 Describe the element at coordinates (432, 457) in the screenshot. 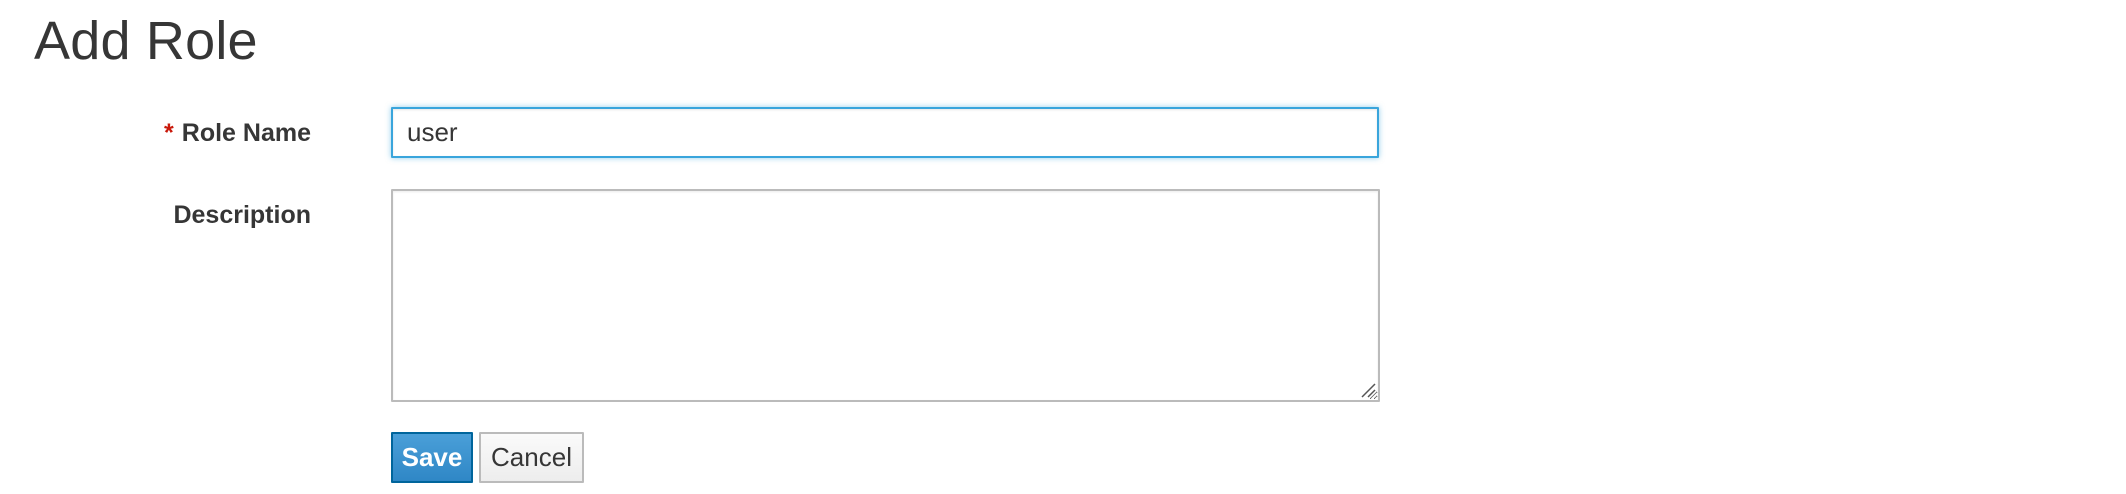

I see `save-button: Save` at that location.